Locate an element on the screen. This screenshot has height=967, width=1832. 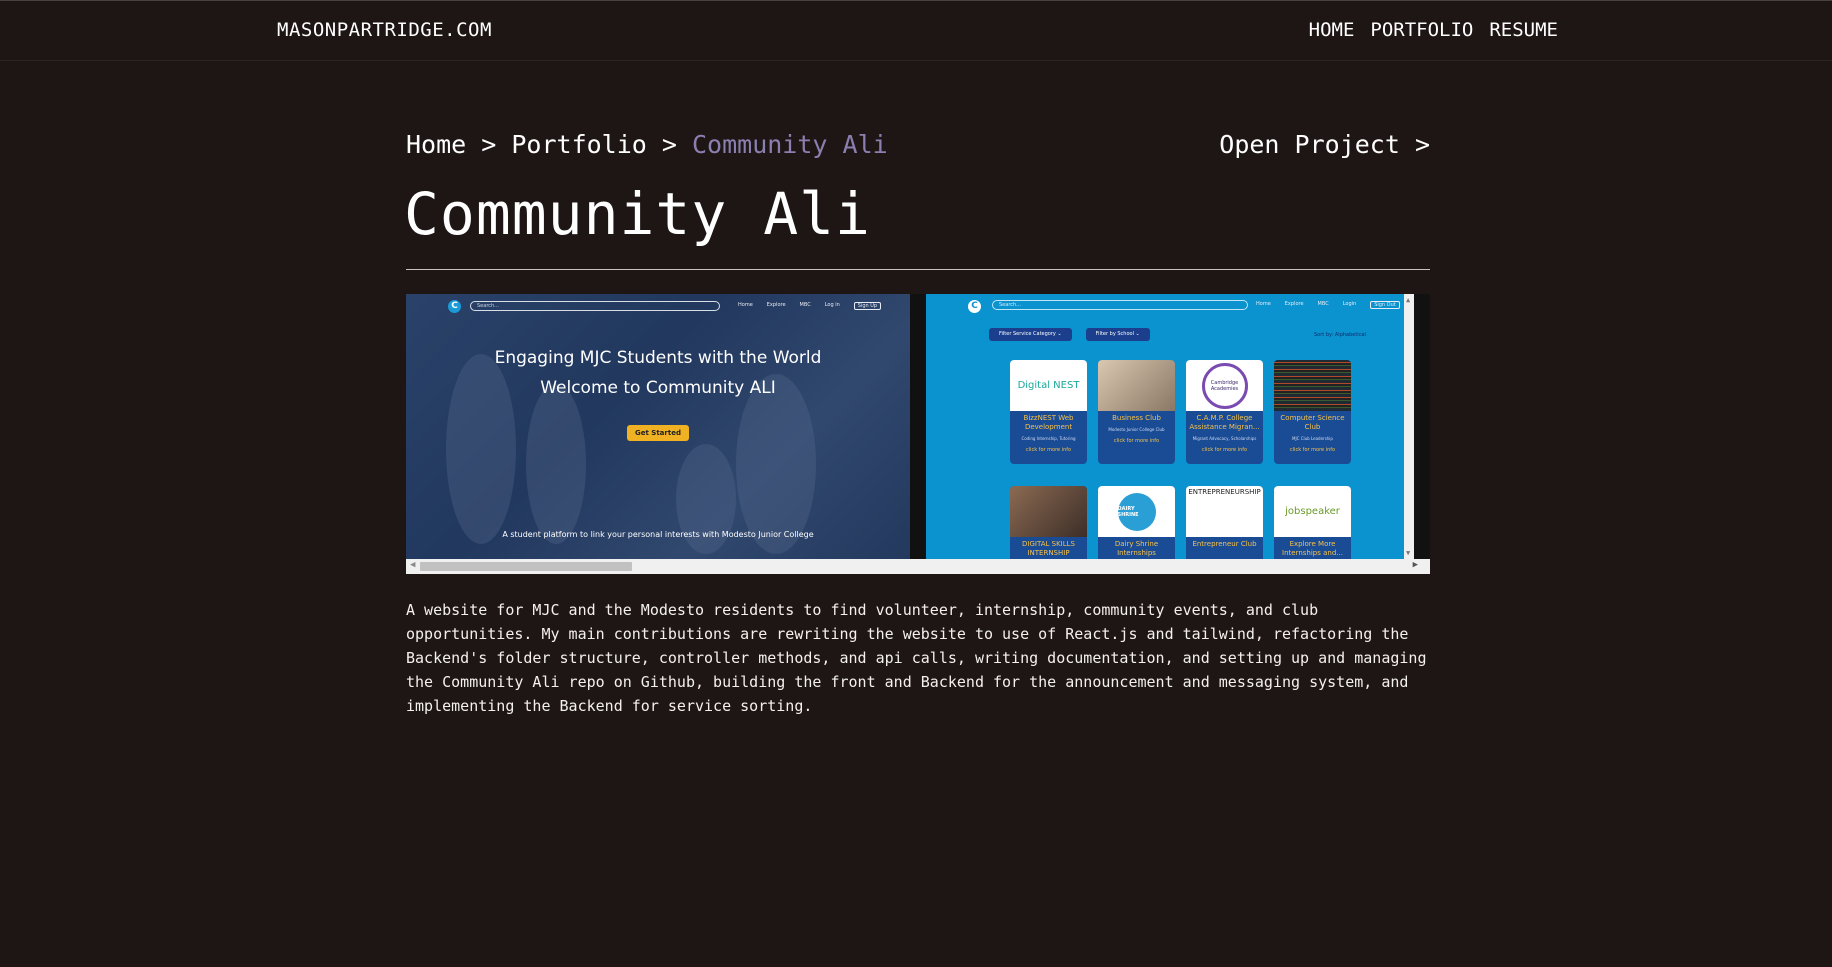
card-title: Entrepreneur Club is located at coordinates (1224, 544).